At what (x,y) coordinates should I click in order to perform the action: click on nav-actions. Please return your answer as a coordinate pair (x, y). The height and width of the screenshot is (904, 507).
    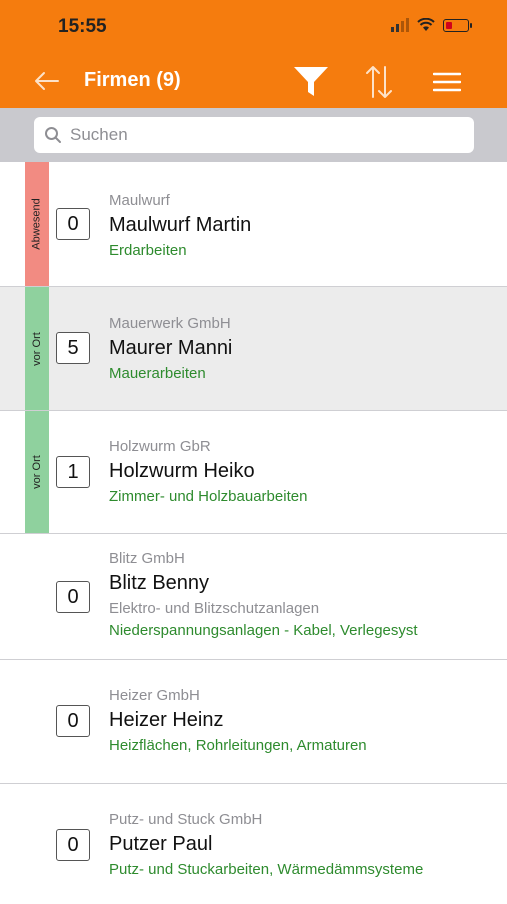
    Looking at the image, I should click on (379, 82).